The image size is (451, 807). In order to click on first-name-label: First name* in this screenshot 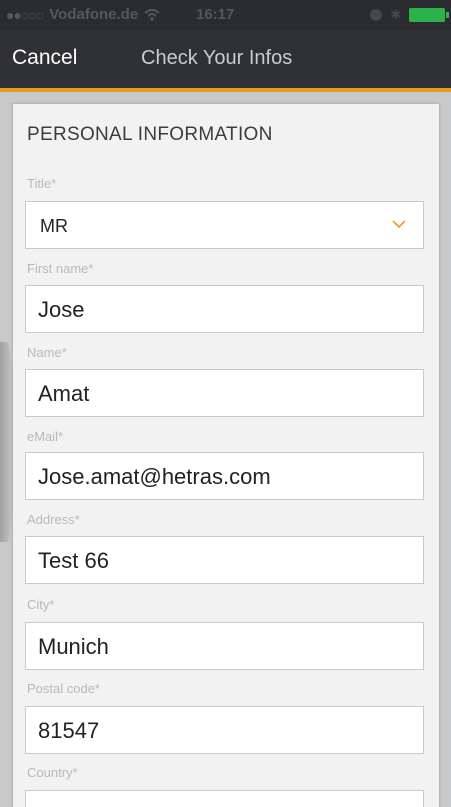, I will do `click(60, 268)`.